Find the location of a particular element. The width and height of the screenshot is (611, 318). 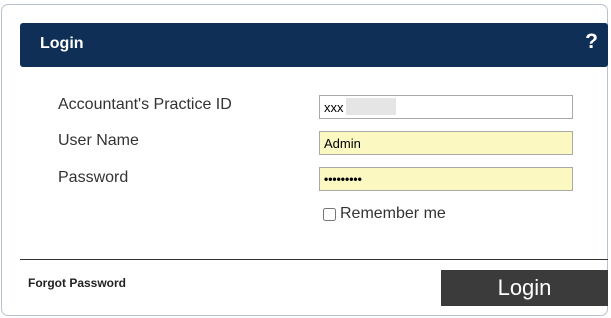

login-title: Login is located at coordinates (62, 43).